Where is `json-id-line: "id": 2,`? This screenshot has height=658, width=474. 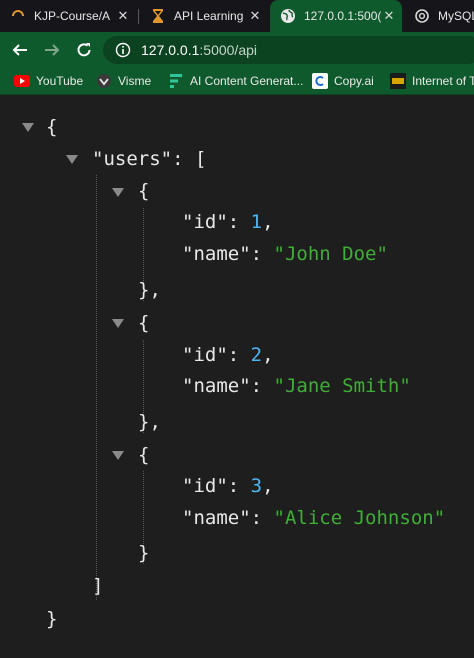
json-id-line: "id": 2, is located at coordinates (228, 355).